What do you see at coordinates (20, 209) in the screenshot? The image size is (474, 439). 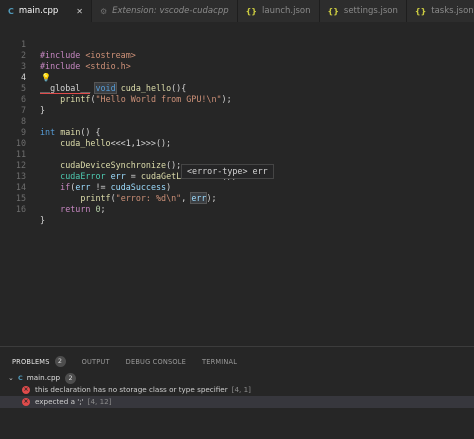 I see `line-number: 16` at bounding box center [20, 209].